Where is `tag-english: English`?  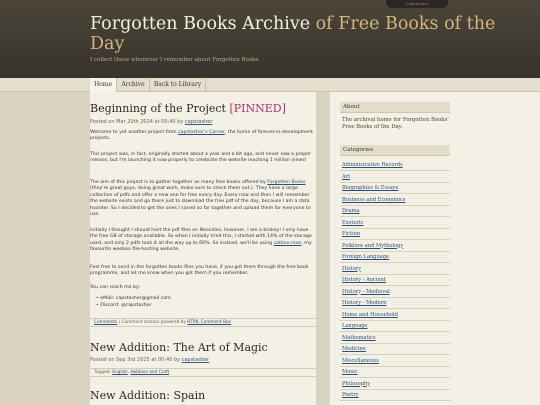 tag-english: English is located at coordinates (120, 372).